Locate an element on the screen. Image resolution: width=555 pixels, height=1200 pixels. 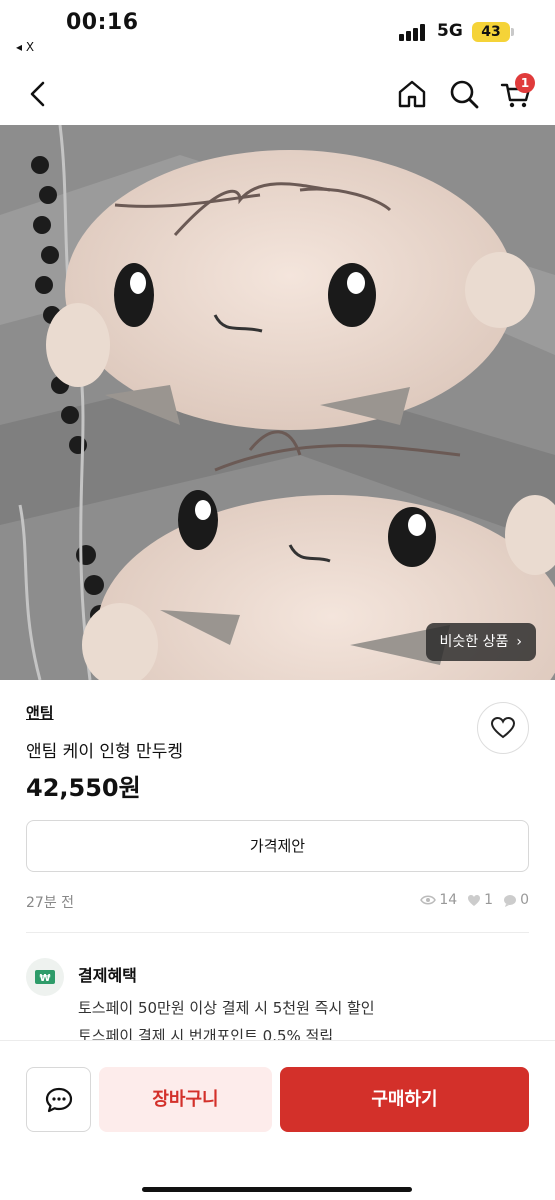
buy-now-button: 구매하기 is located at coordinates (404, 1099).